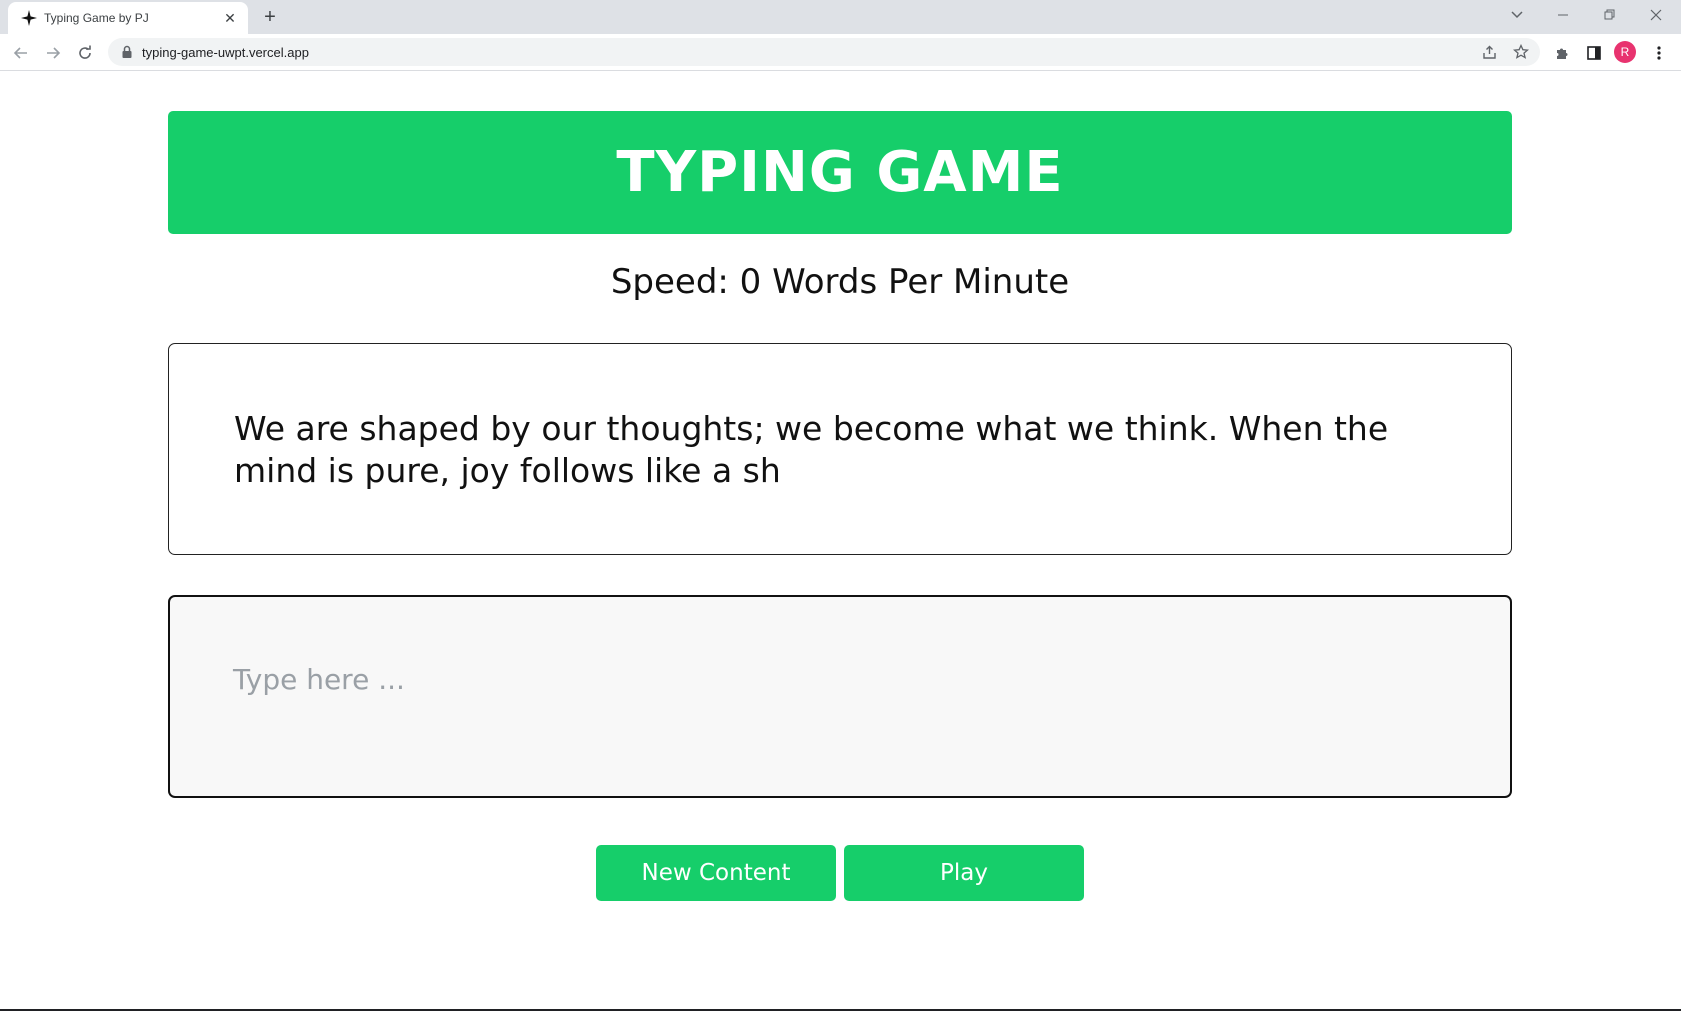 The image size is (1681, 1011). I want to click on reload-icon, so click(85, 53).